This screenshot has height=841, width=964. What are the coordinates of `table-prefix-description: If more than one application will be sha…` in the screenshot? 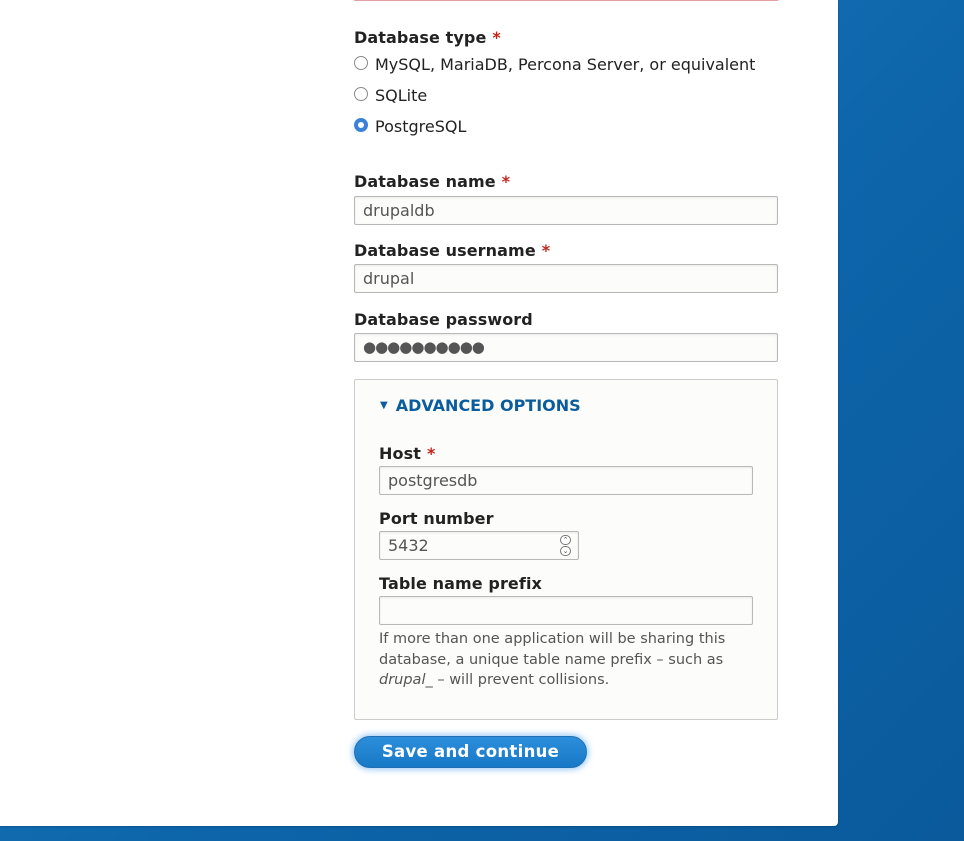 It's located at (569, 660).